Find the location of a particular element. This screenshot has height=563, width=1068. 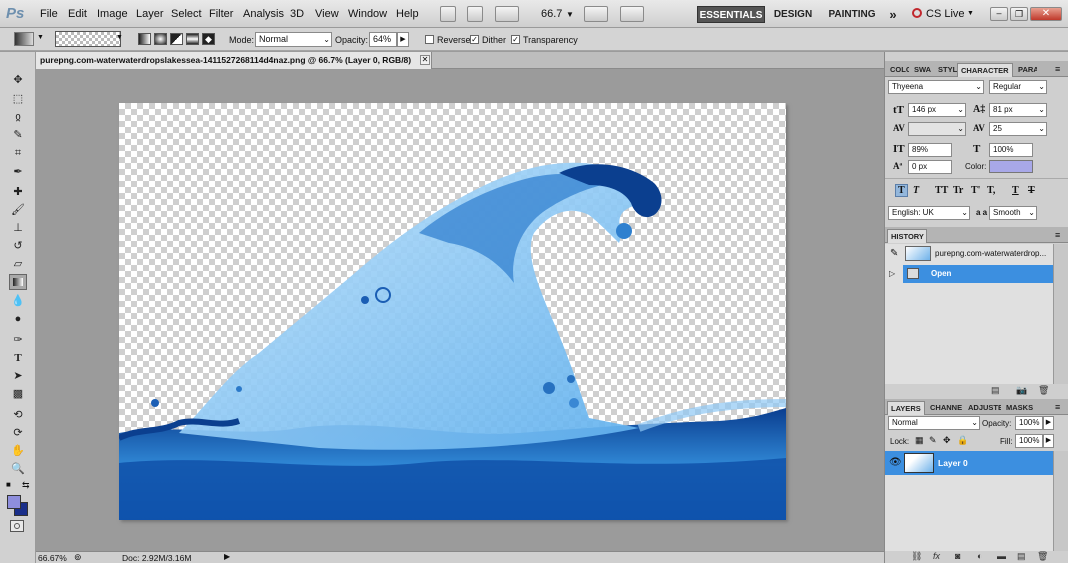

zoom-dropdown-icon: ▼ is located at coordinates (570, 14).